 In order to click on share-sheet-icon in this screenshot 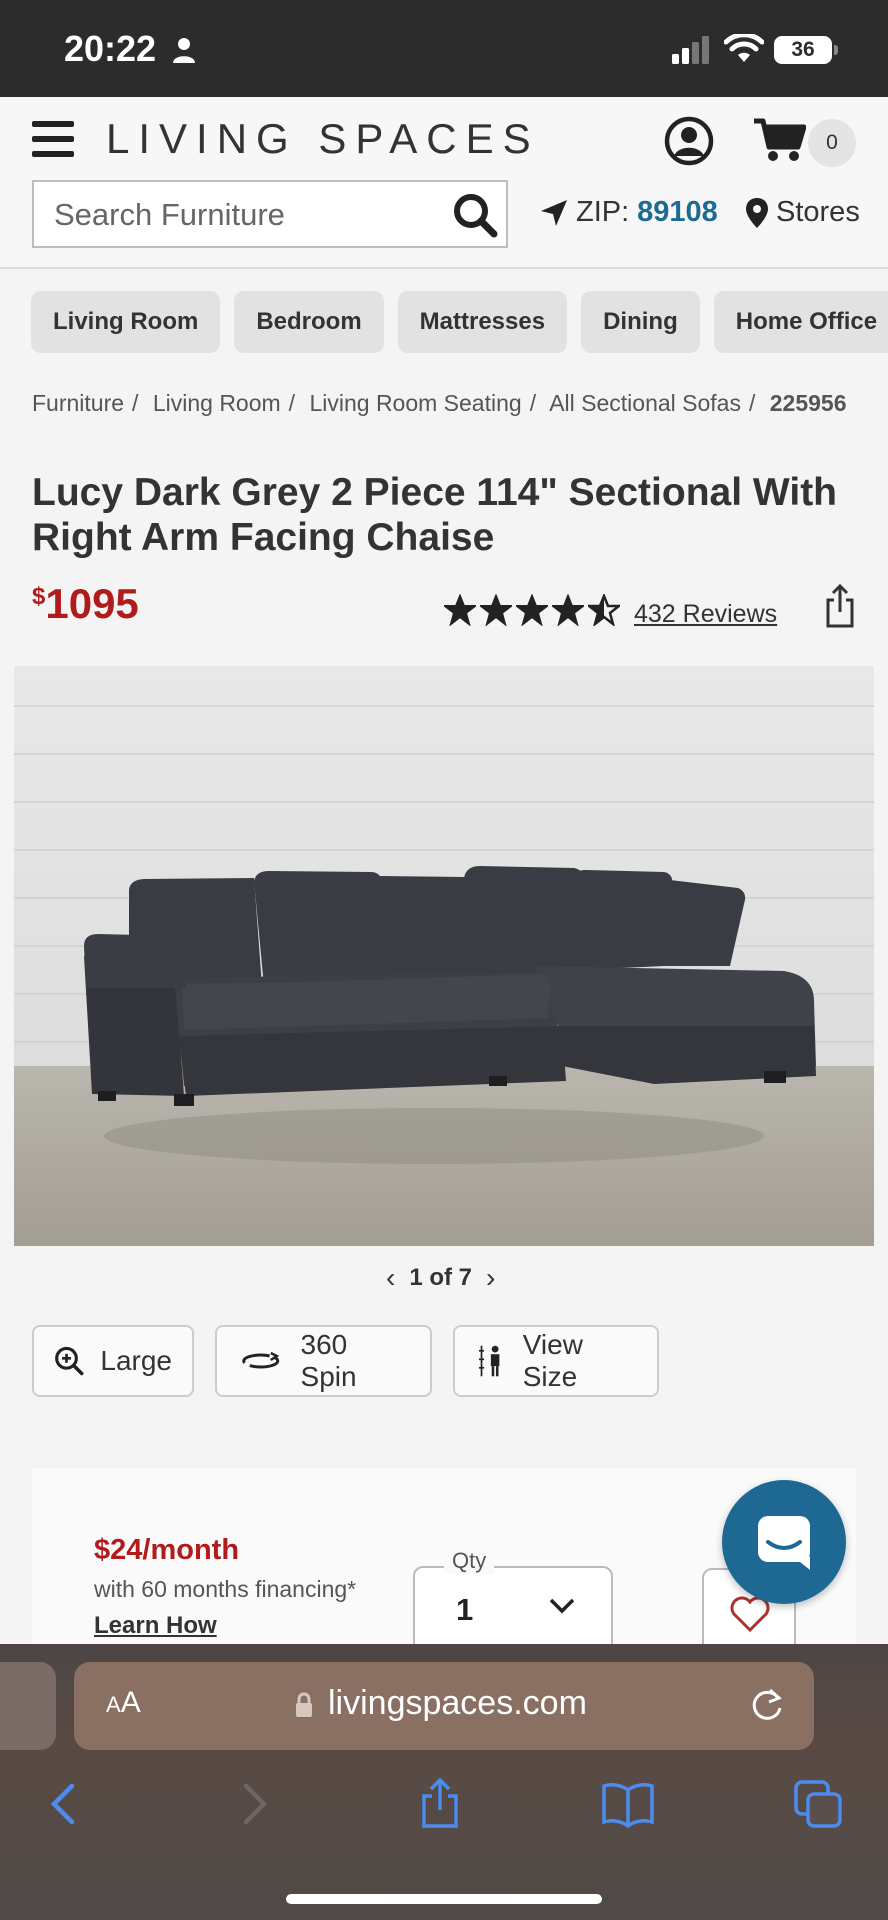, I will do `click(440, 1804)`.